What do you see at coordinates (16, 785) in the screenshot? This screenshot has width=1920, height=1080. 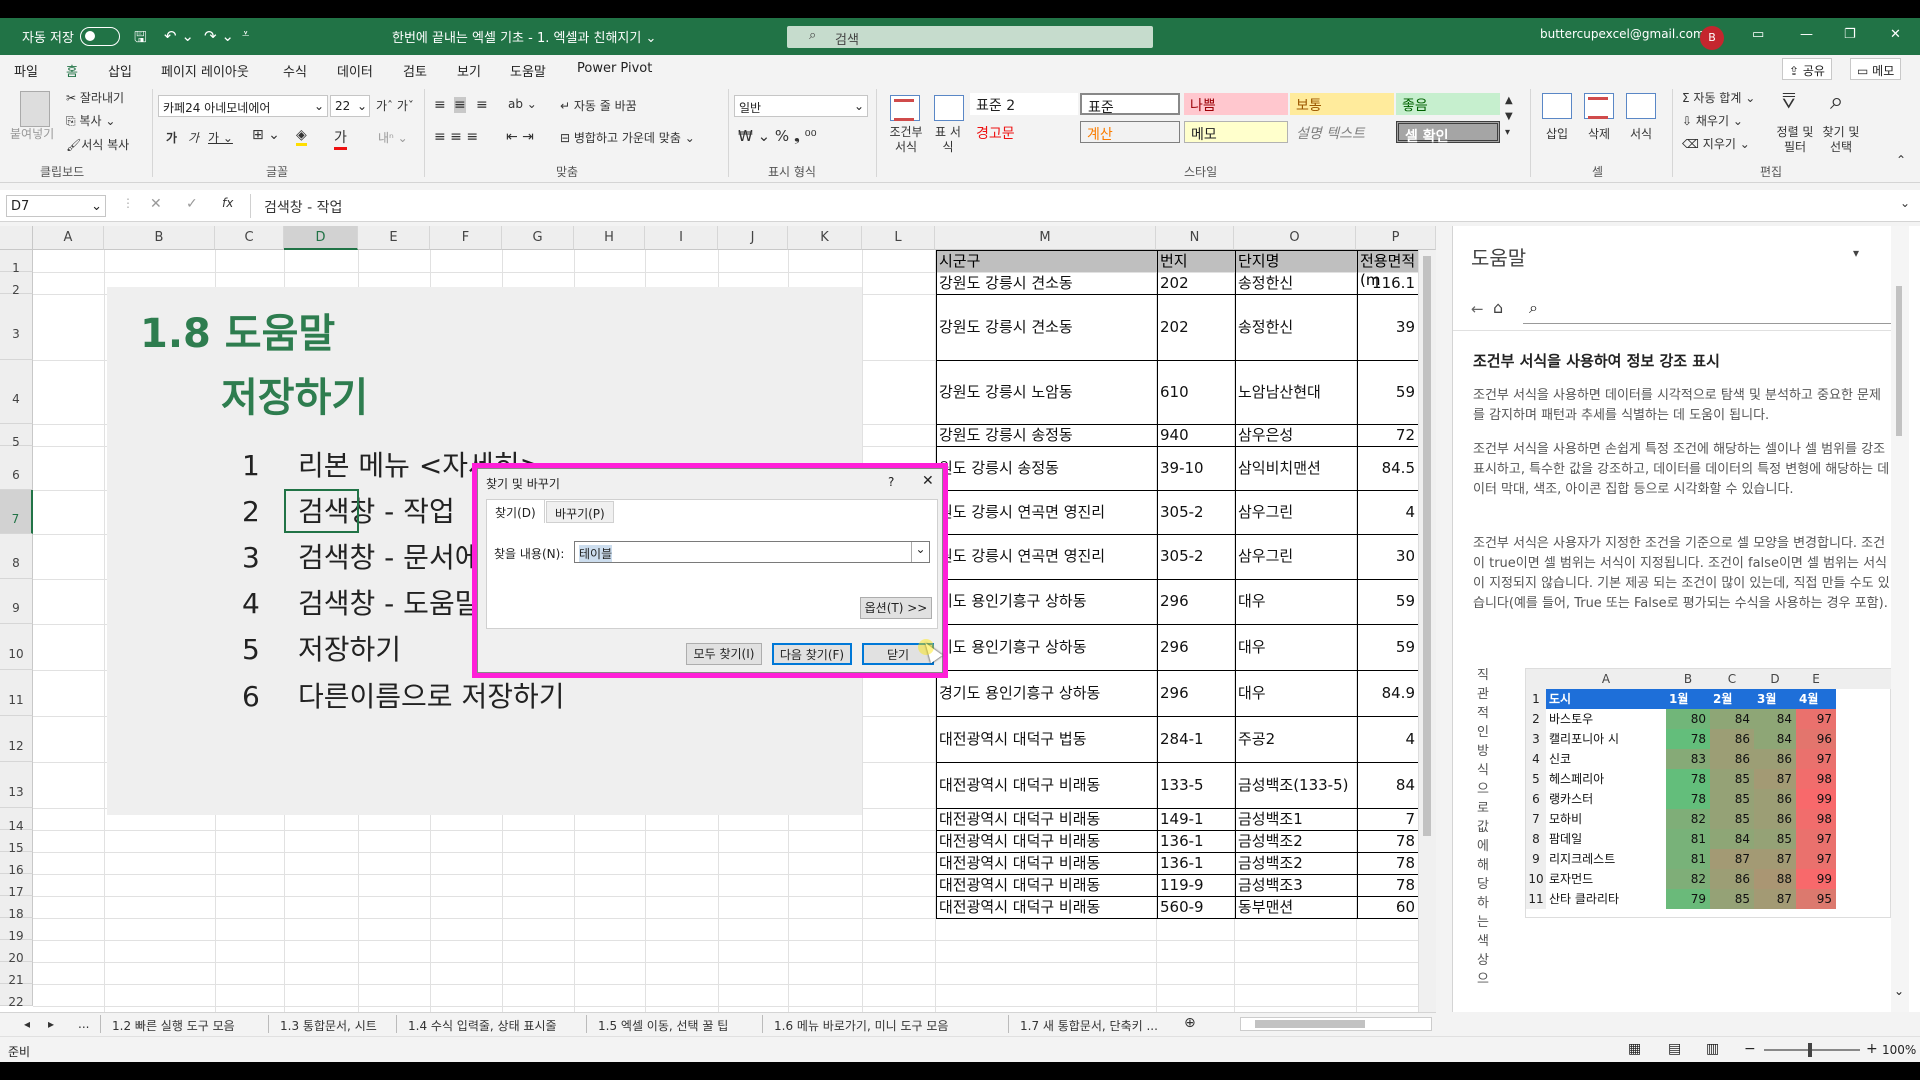 I see `row-header-13: 13` at bounding box center [16, 785].